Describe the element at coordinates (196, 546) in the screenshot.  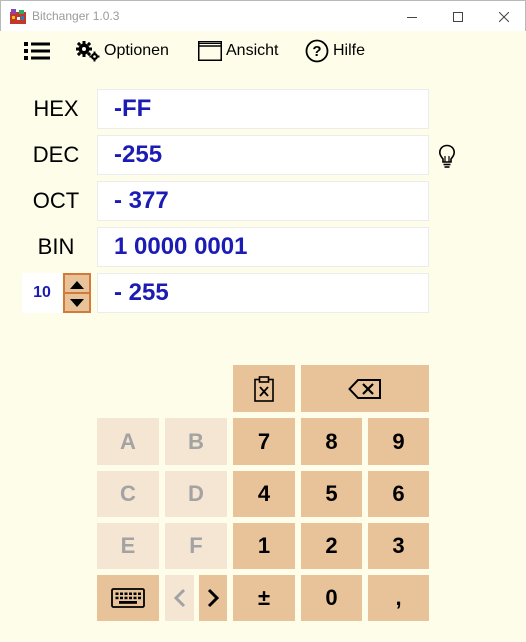
I see `key-f: F` at that location.